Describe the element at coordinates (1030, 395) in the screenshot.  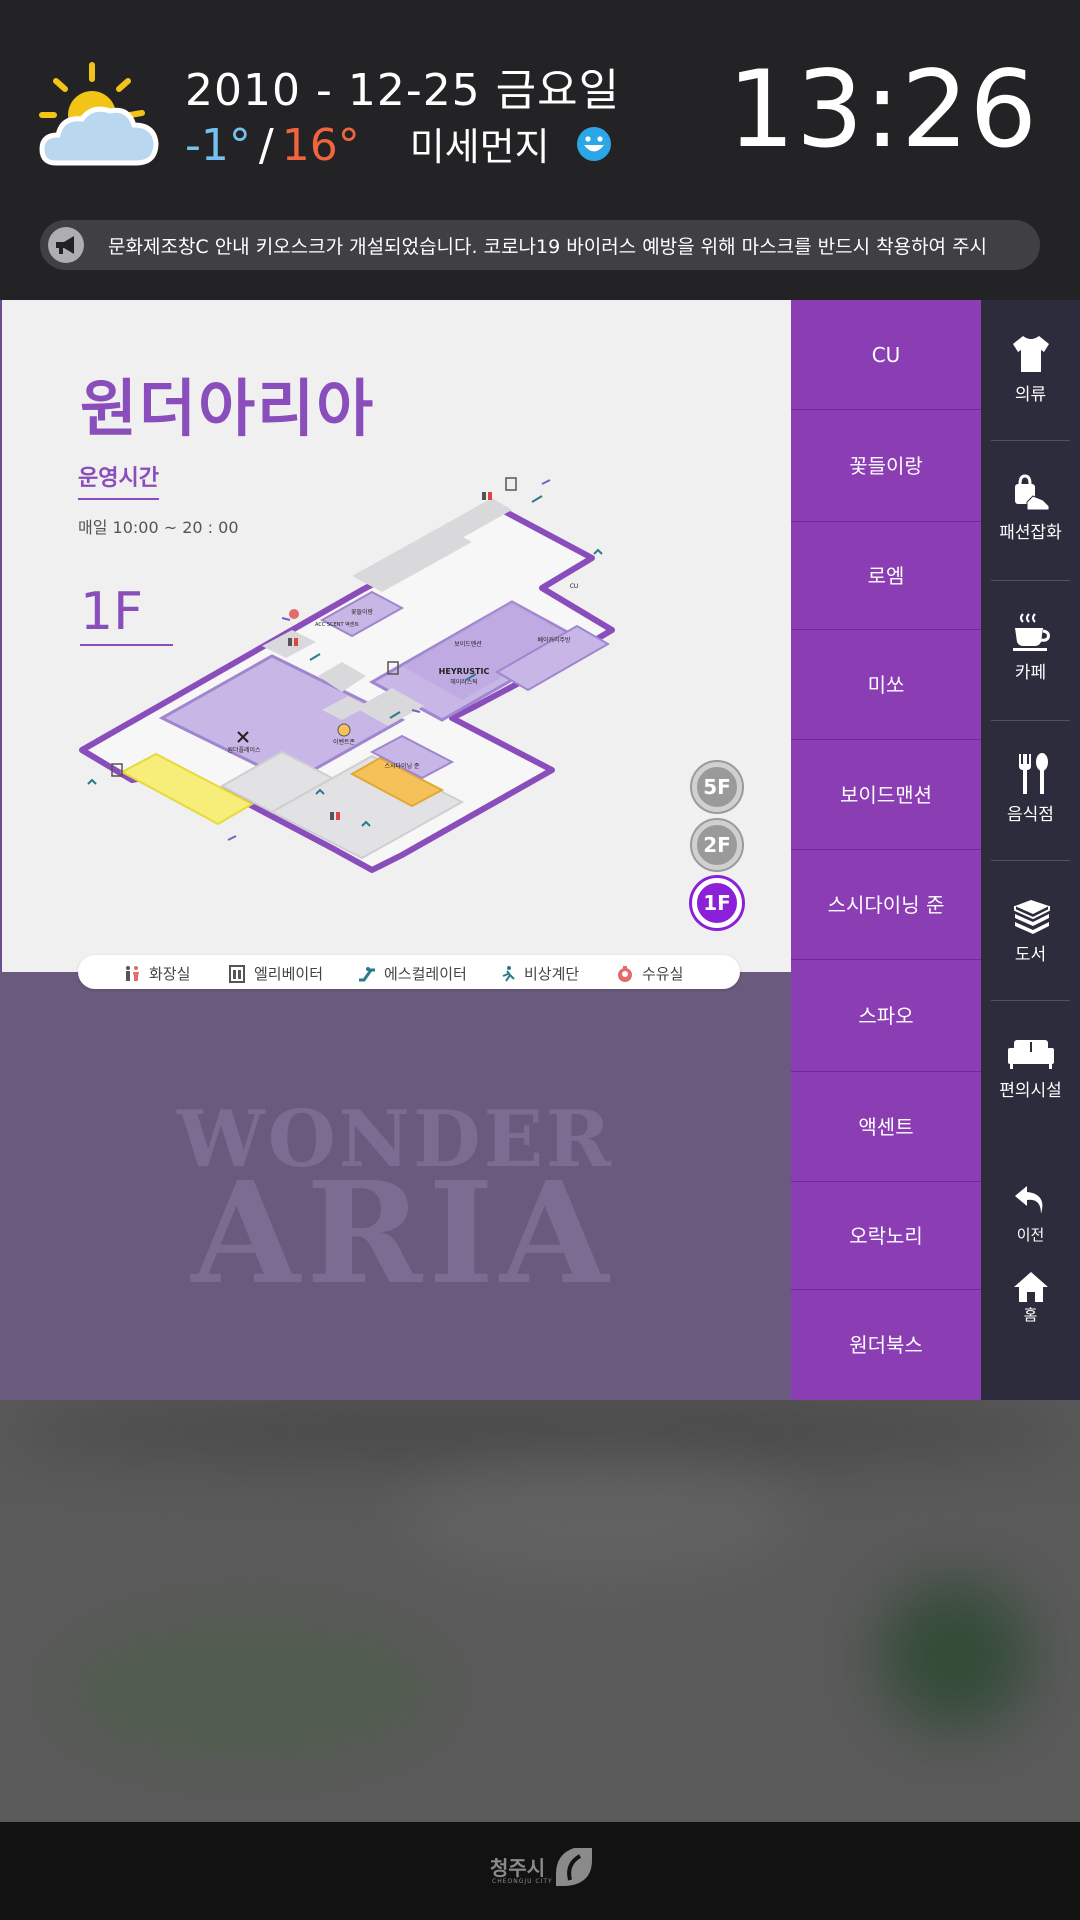
I see `category-label: 의류` at that location.